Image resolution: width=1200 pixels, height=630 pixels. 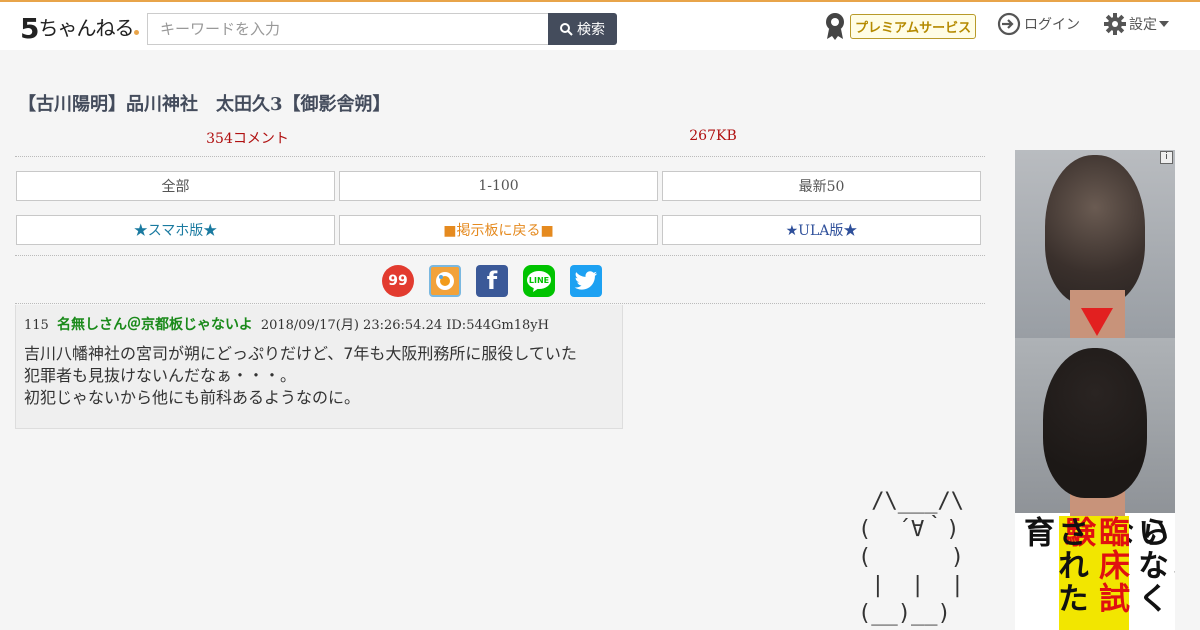 I want to click on login-label: ログイン, so click(x=1052, y=25).